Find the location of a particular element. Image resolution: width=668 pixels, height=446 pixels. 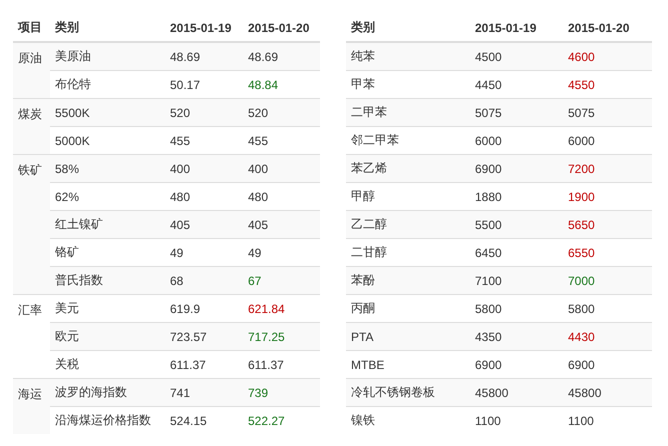

table-cell: 沿海煤运价格指数 is located at coordinates (107, 420).